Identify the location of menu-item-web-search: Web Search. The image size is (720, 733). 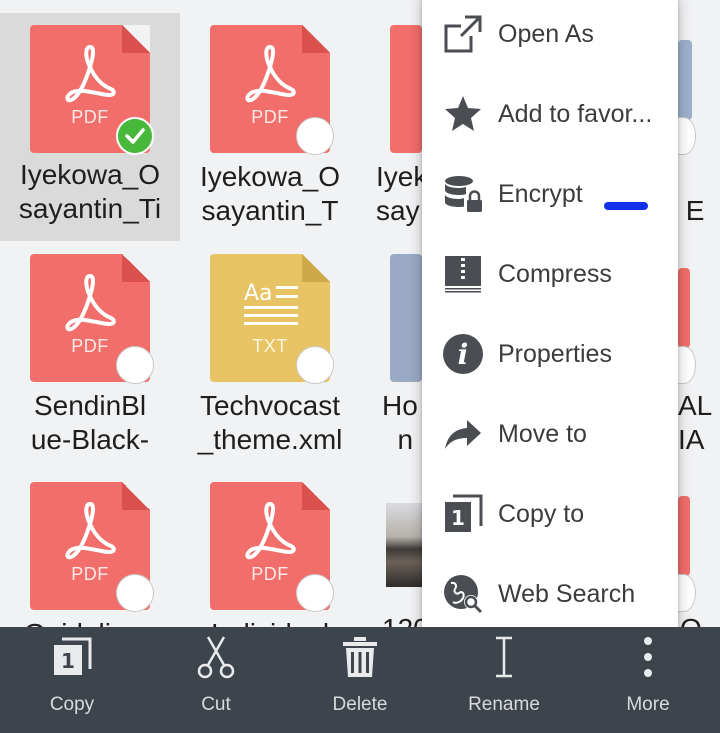
(550, 594).